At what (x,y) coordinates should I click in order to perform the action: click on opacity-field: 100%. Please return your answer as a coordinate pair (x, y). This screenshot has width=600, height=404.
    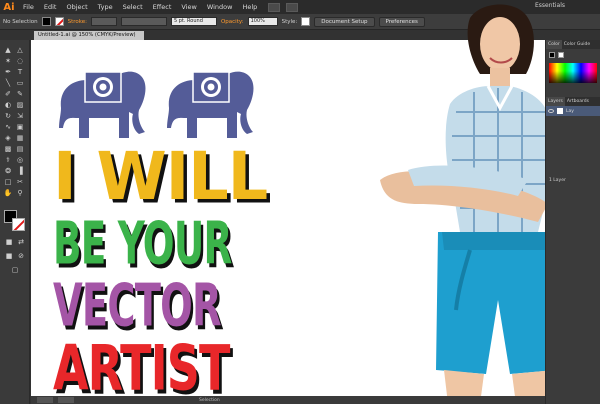
    Looking at the image, I should click on (262, 21).